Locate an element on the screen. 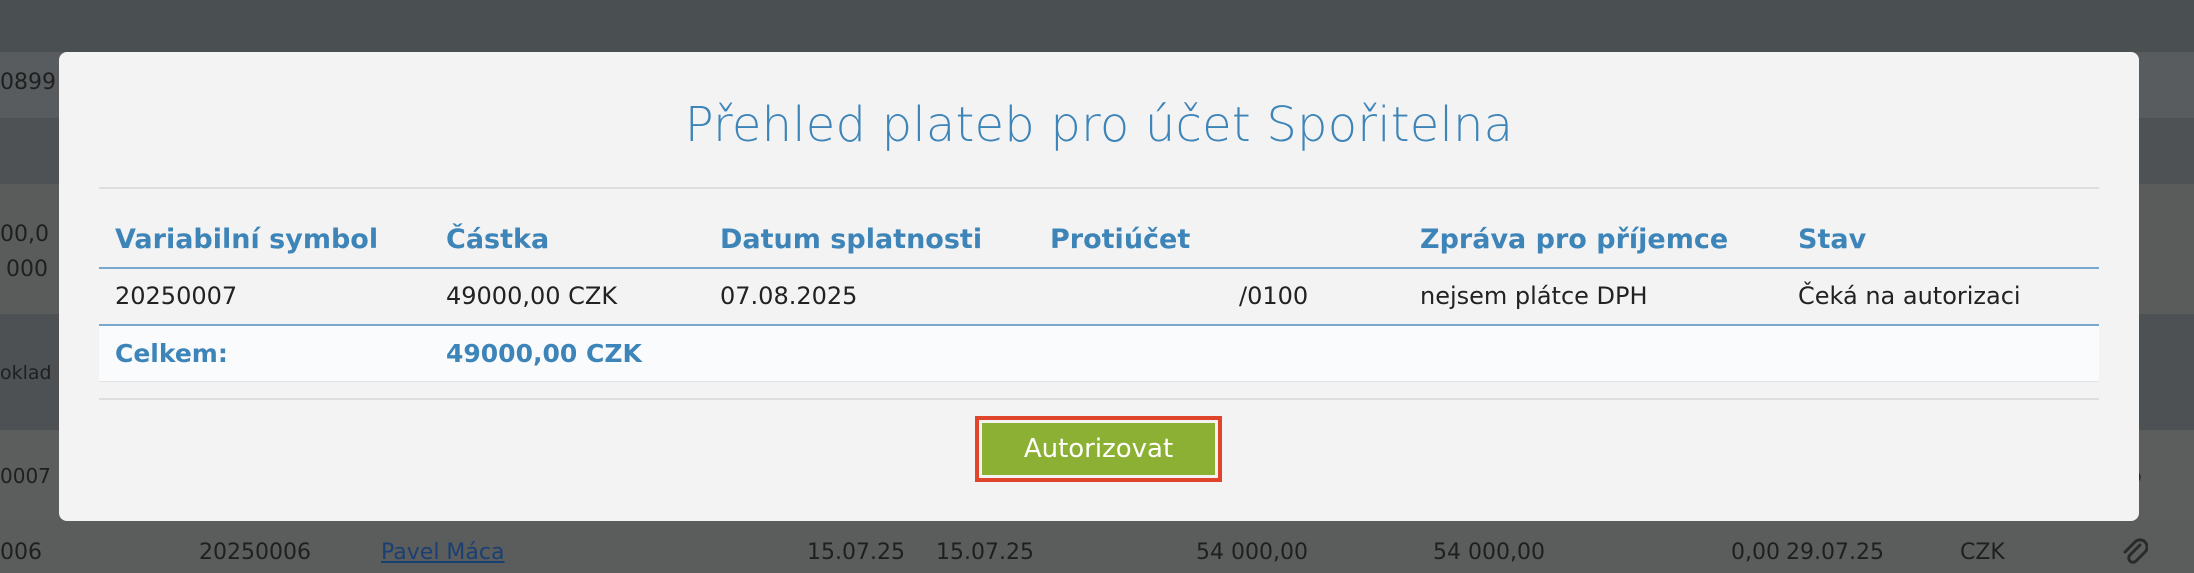 This screenshot has height=573, width=2194. column-header: Stav is located at coordinates (1832, 239).